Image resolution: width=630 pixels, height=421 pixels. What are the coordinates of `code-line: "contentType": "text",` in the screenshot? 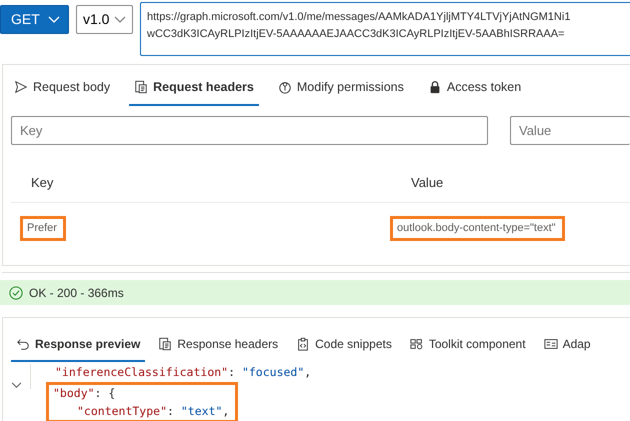 It's located at (153, 411).